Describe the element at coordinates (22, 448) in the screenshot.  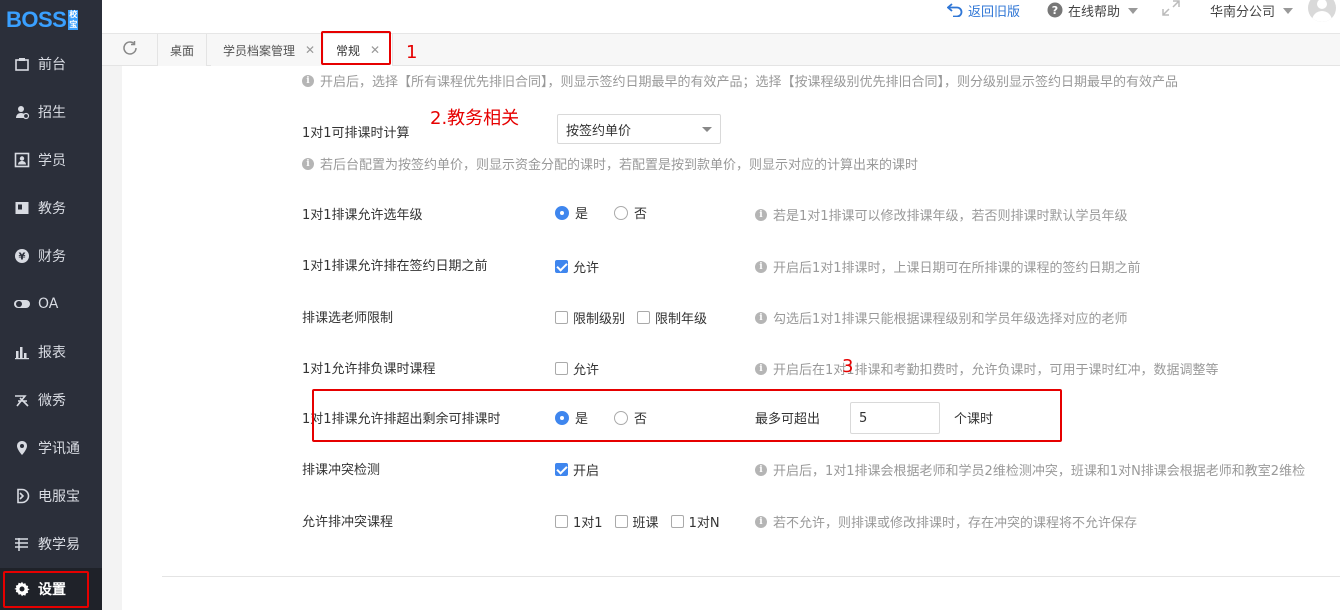
I see `location-pin-icon` at that location.